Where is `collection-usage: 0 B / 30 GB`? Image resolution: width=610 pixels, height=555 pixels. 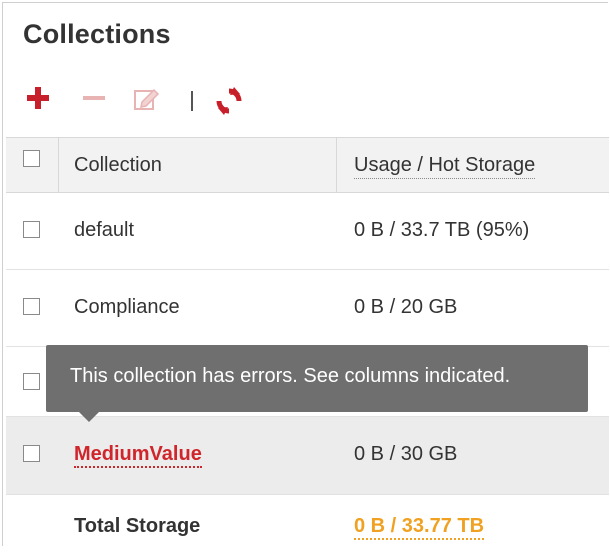 collection-usage: 0 B / 30 GB is located at coordinates (406, 454).